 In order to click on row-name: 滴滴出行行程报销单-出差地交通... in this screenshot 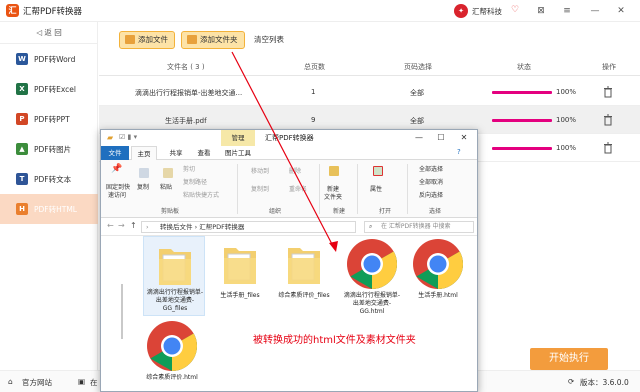, I will do `click(189, 93)`.